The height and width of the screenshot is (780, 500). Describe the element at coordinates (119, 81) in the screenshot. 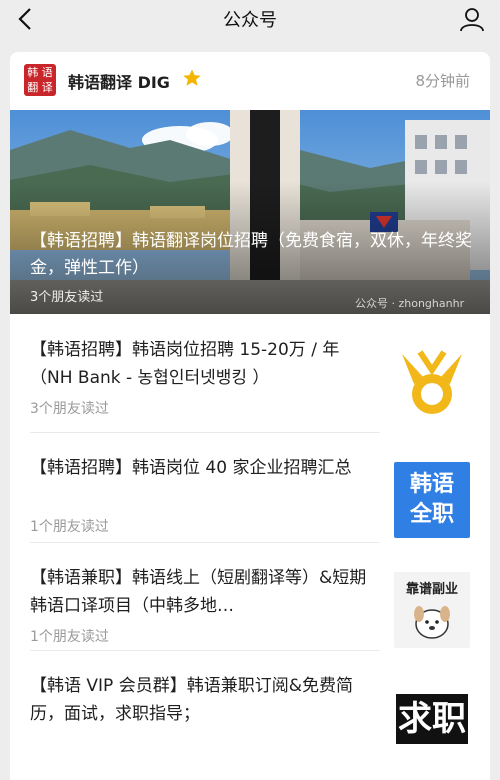

I see `account-name: 韩语翻译 DIG` at that location.